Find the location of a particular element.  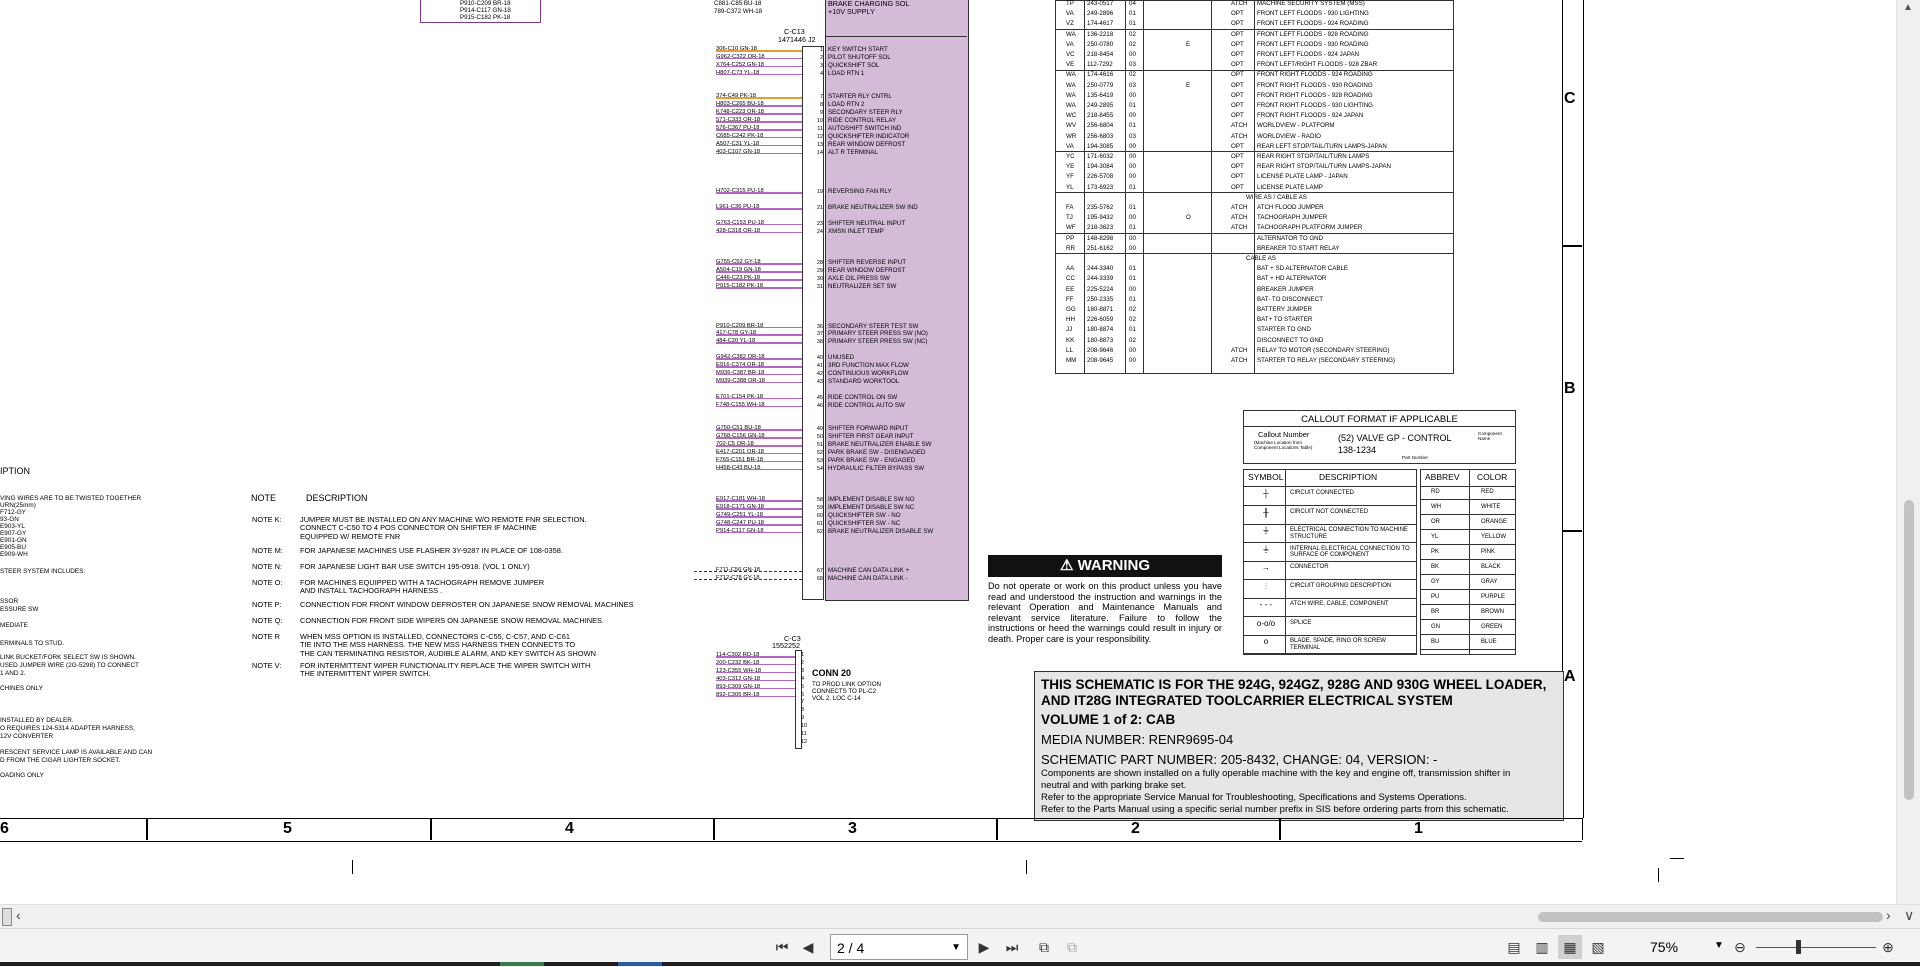

top-circuit: 789-C372 WH-18 is located at coordinates (738, 11).